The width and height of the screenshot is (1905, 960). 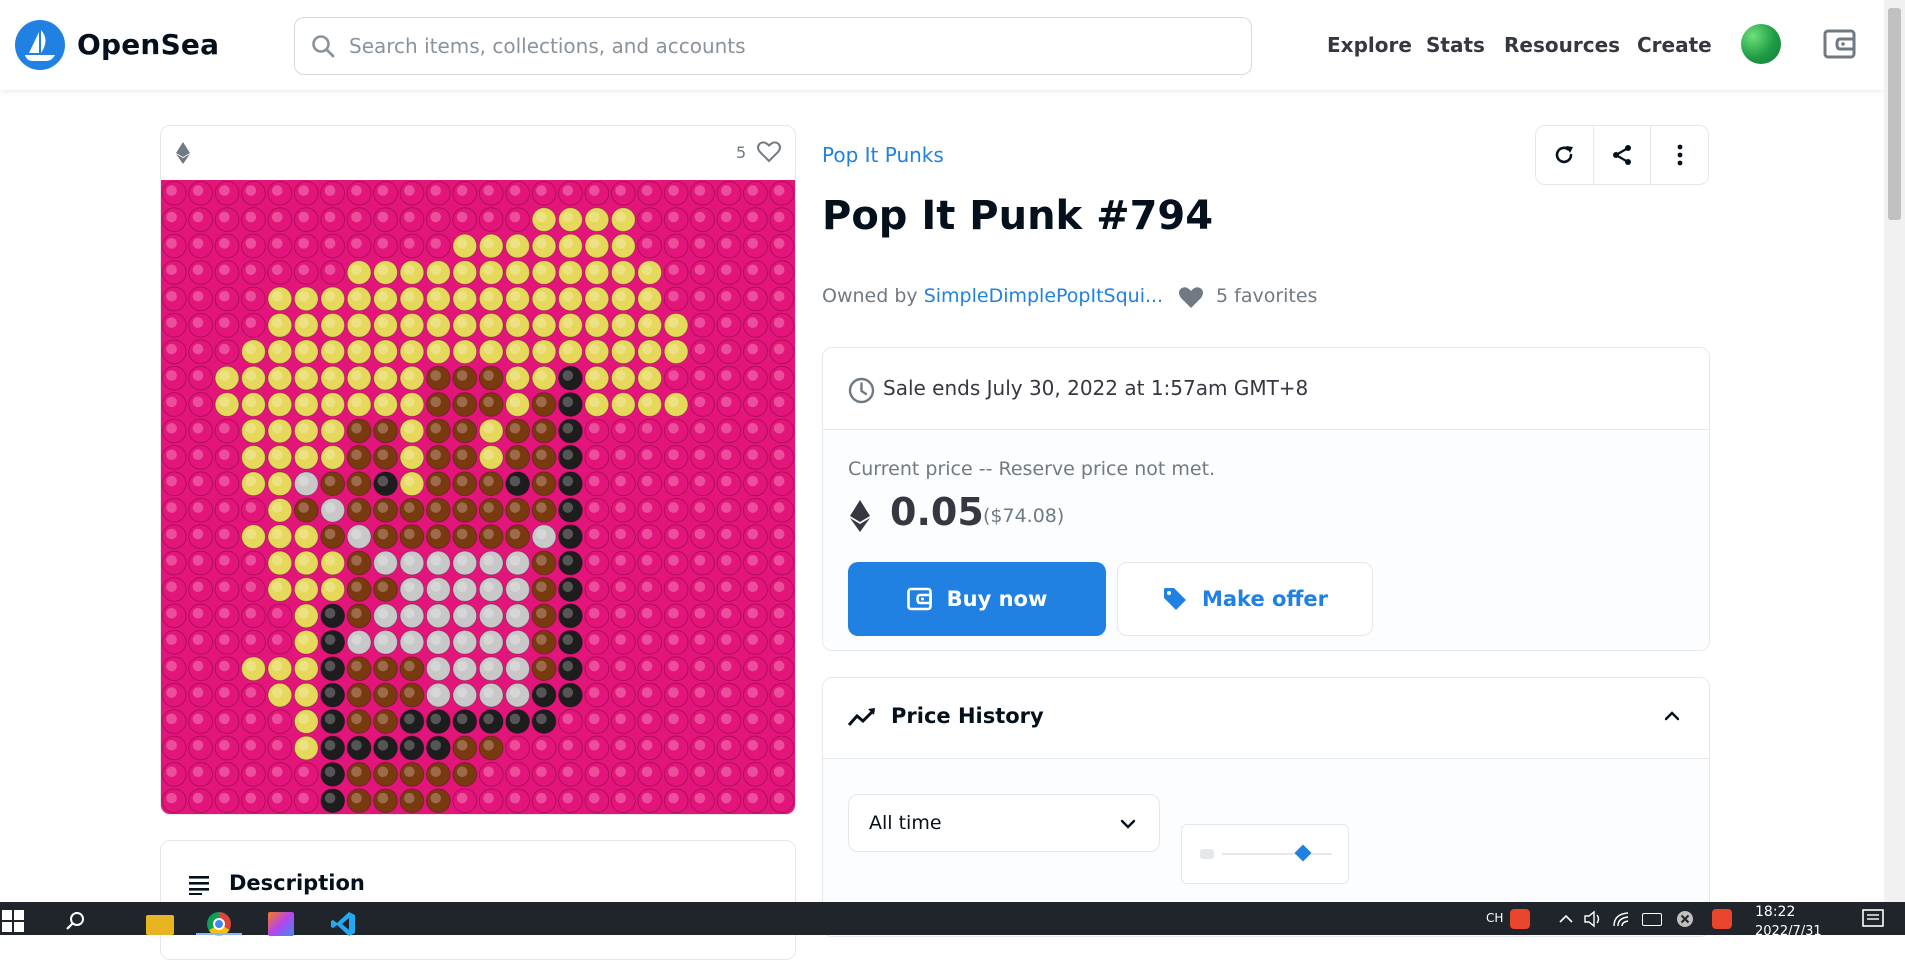 I want to click on nav-explore: Explore, so click(x=1369, y=45).